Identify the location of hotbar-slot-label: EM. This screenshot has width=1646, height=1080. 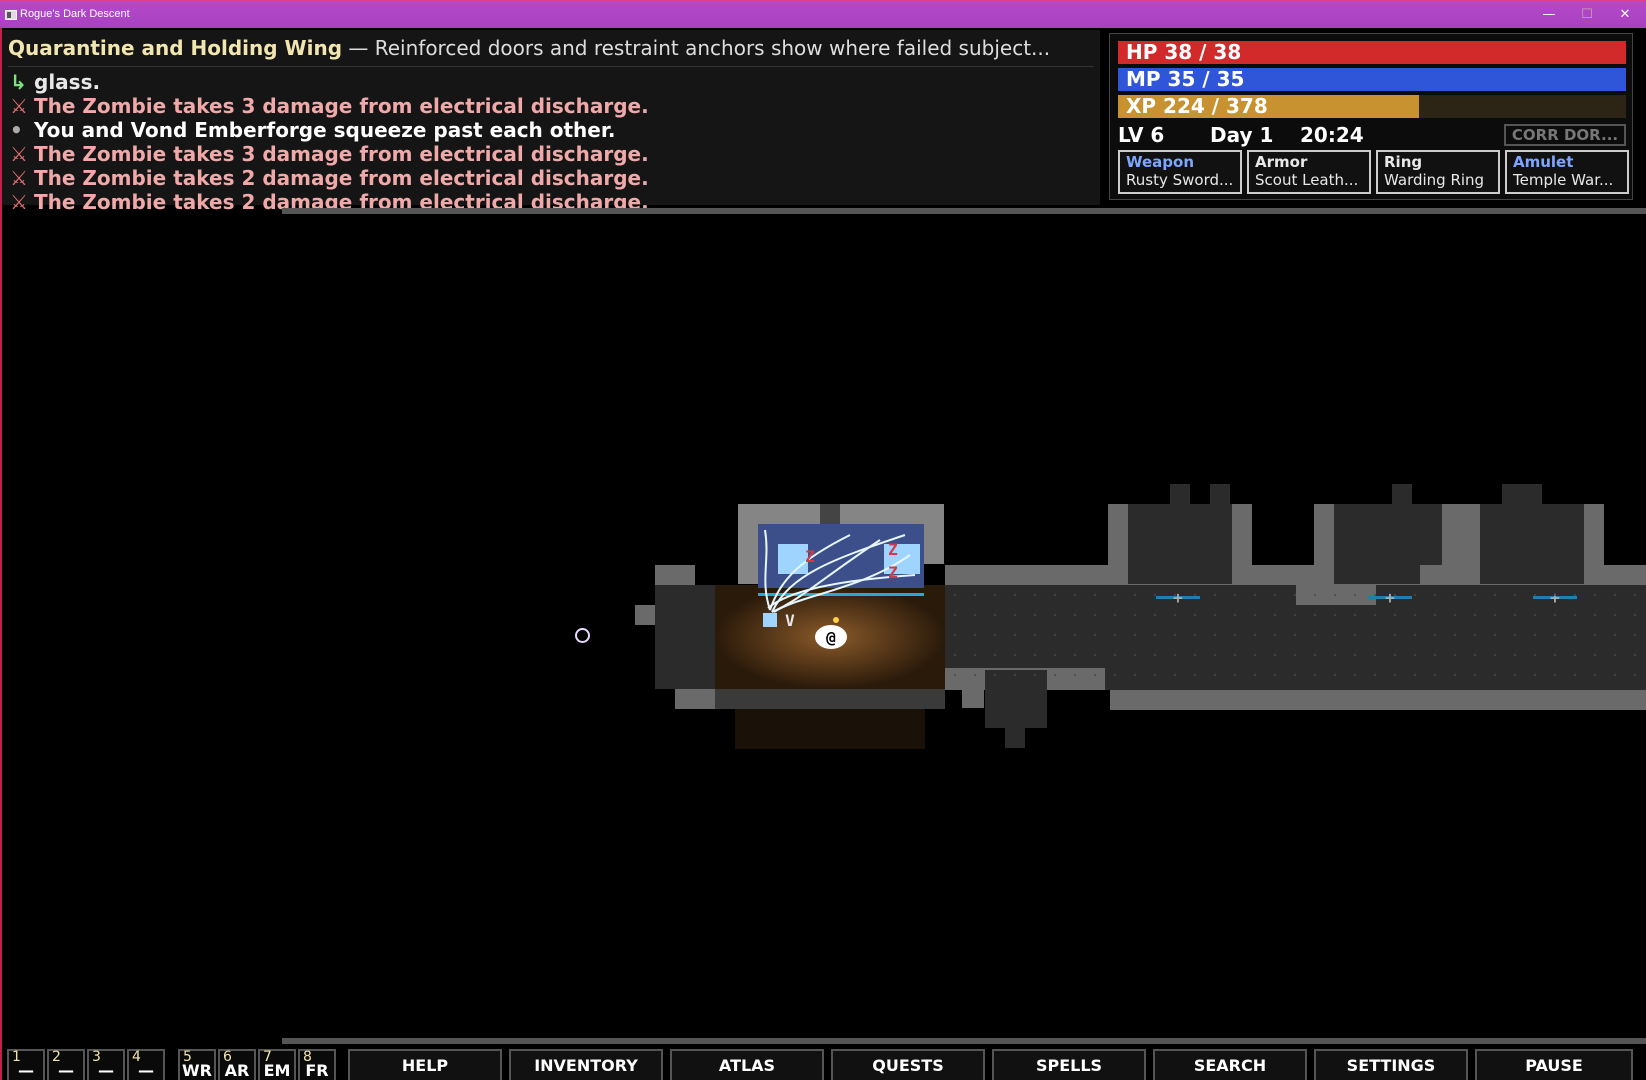
(277, 1070).